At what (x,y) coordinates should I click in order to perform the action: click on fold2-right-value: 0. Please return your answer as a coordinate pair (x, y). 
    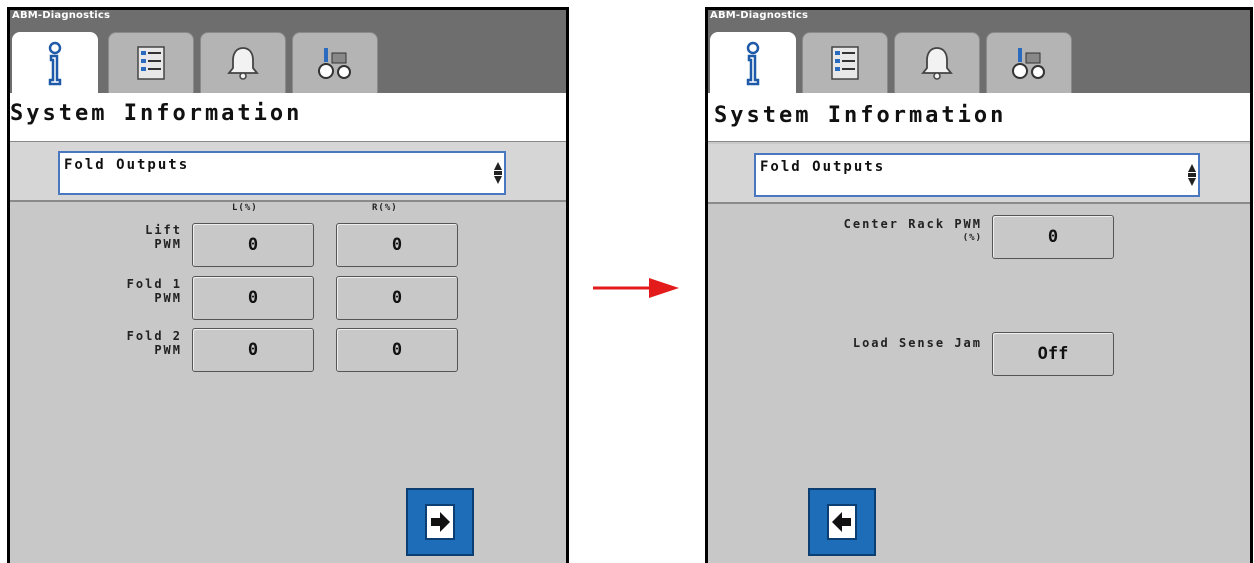
    Looking at the image, I should click on (397, 350).